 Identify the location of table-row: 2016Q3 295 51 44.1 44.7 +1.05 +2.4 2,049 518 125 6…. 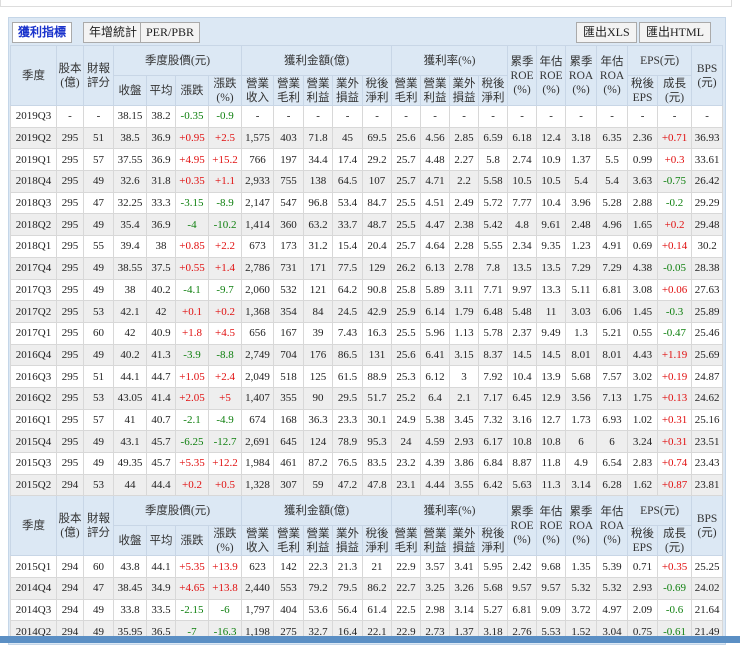
(367, 376).